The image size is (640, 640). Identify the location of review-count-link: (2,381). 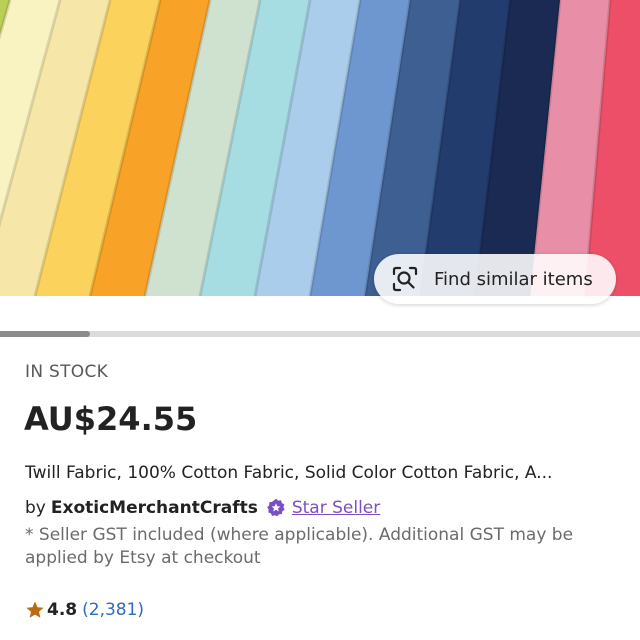
(113, 610).